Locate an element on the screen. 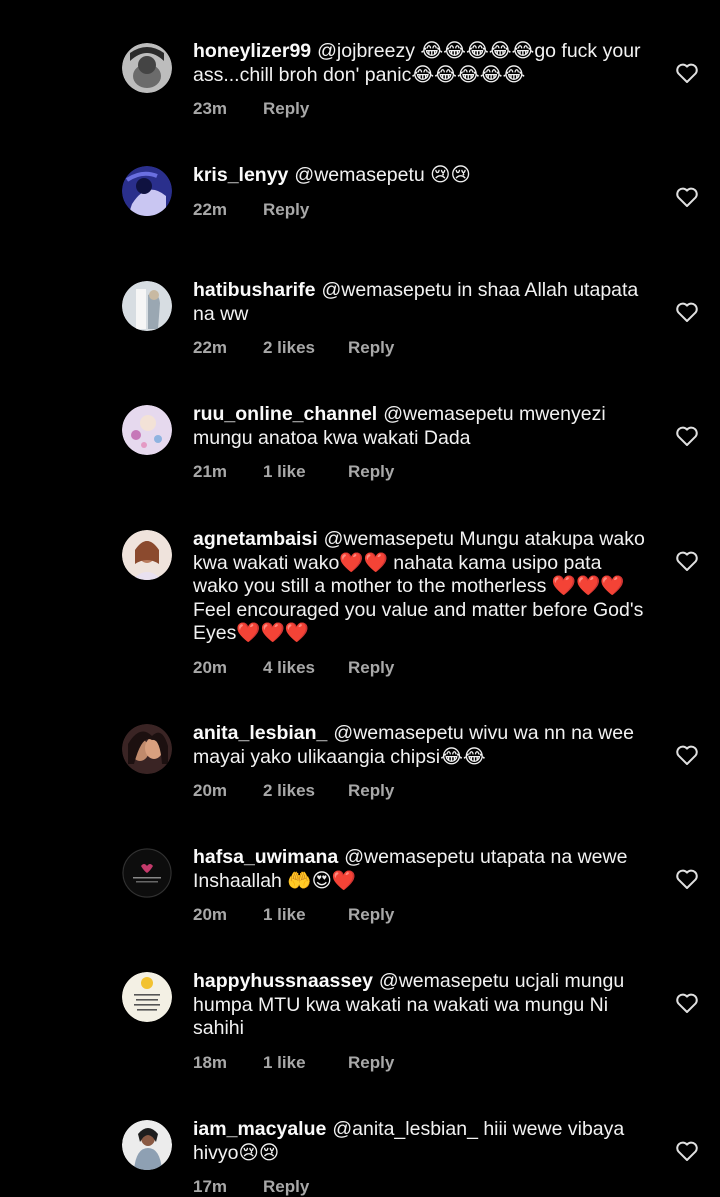 This screenshot has height=1197, width=720. comment-username: iam_macyalue is located at coordinates (259, 1129).